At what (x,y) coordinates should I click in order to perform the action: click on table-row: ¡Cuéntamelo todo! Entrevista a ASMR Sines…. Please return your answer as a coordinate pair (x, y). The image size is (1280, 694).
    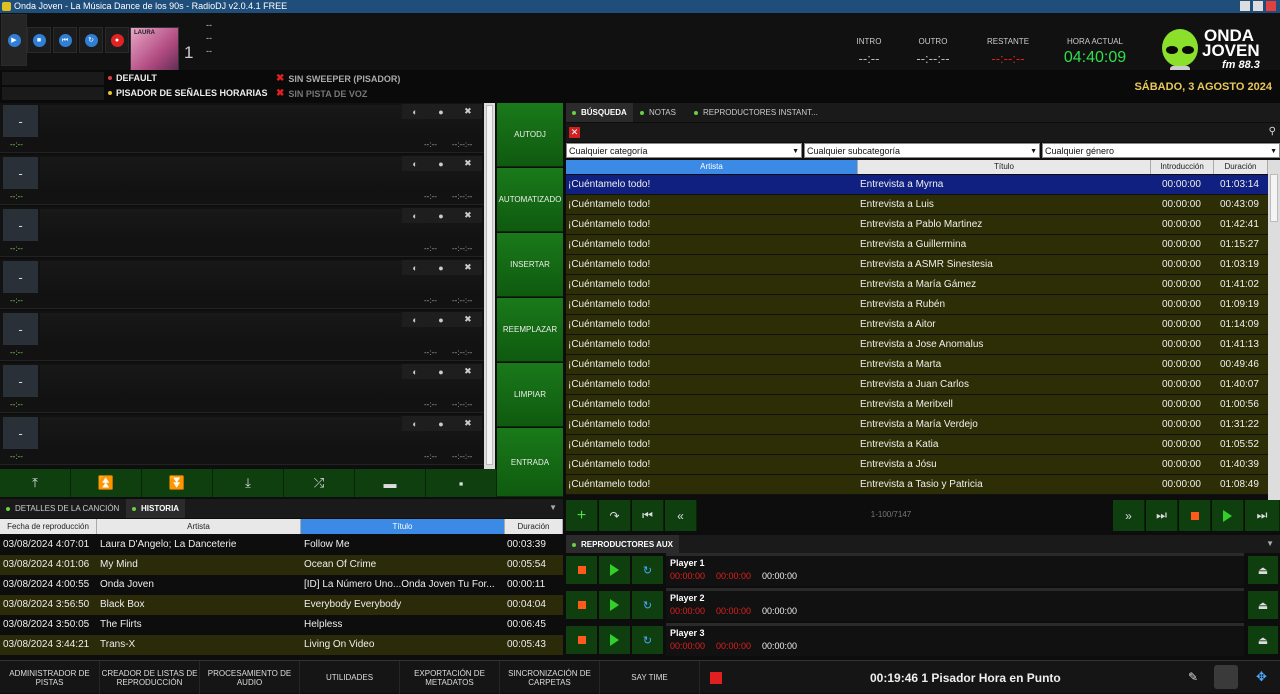
    Looking at the image, I should click on (917, 265).